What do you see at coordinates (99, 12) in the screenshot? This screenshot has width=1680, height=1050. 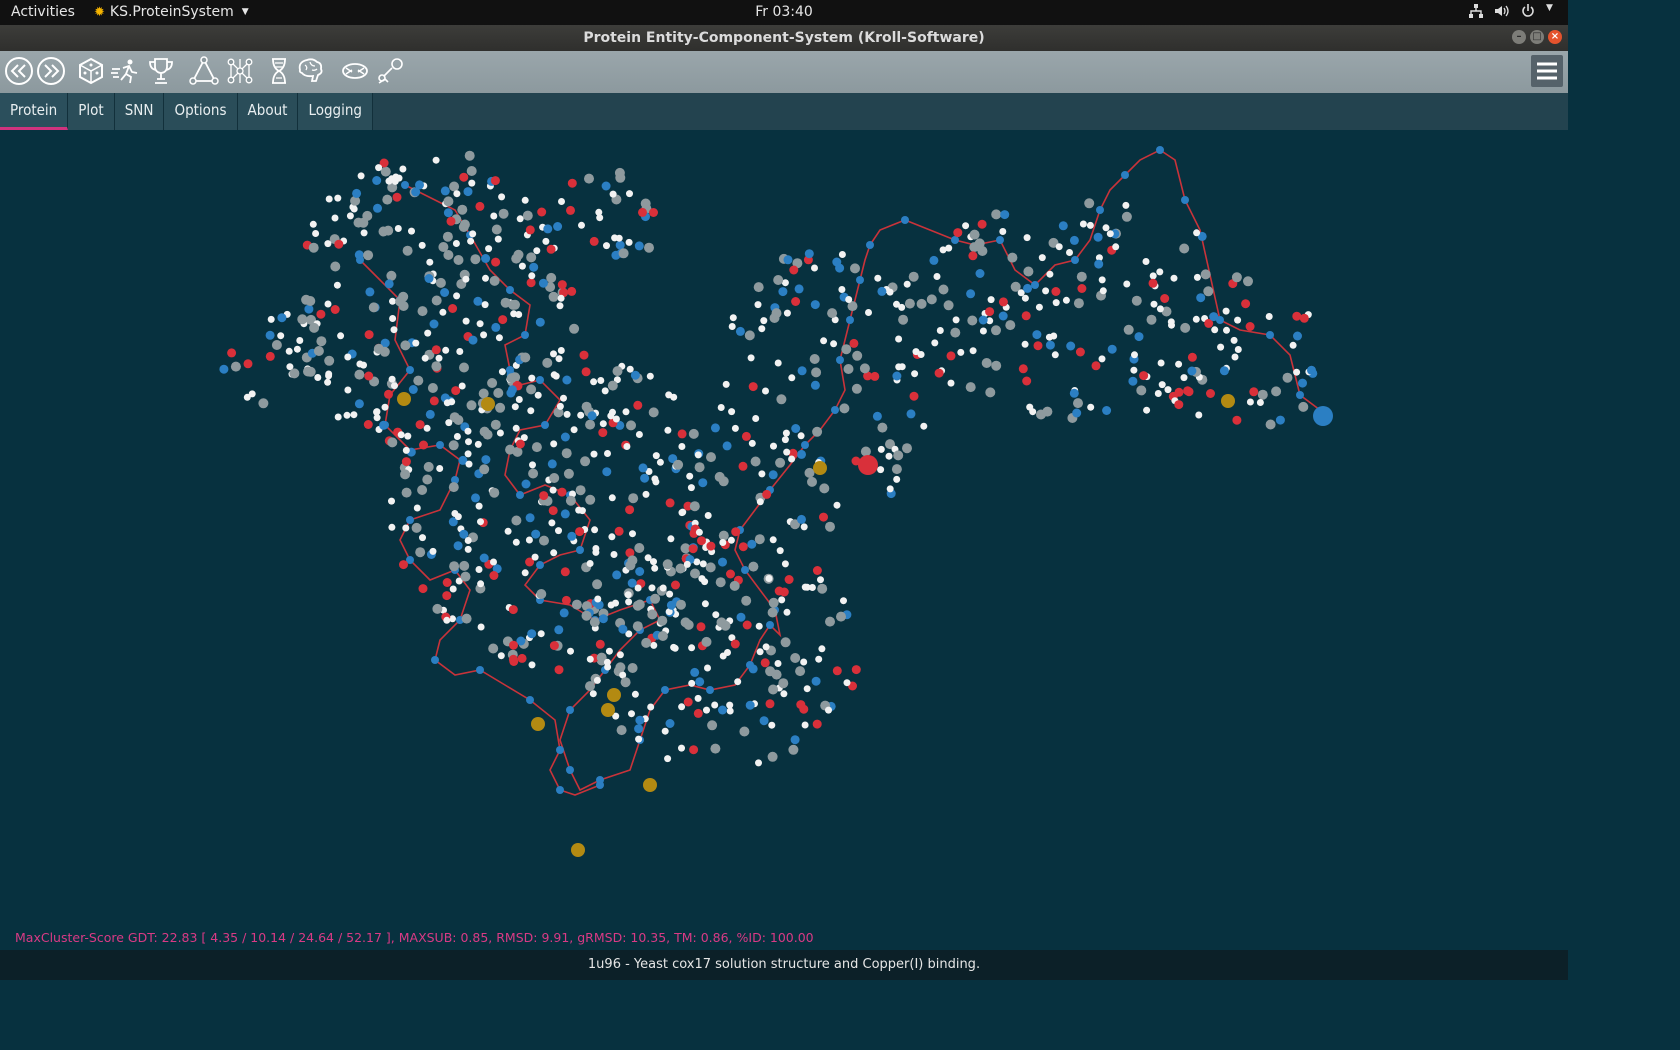 I see `app-icon: ✹` at bounding box center [99, 12].